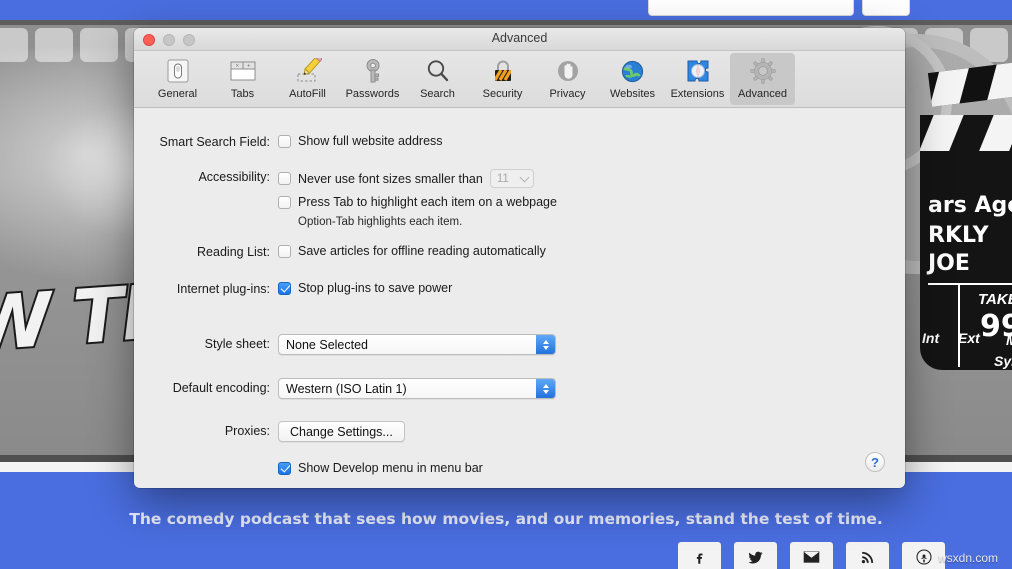  I want to click on toolbar-item-extensions: Extensions, so click(697, 79).